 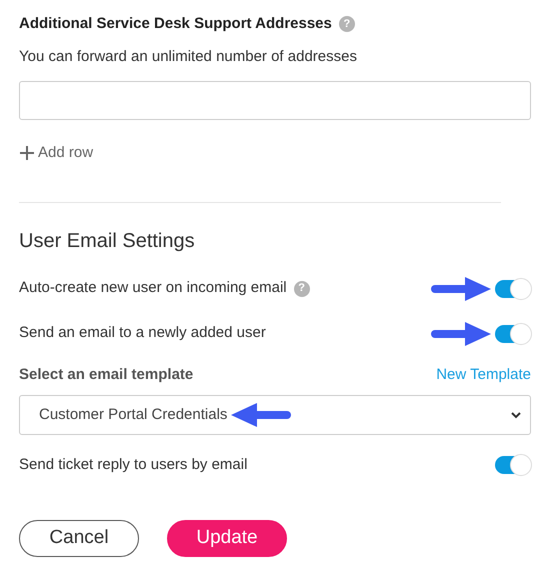 I want to click on setting-label: Send an email to a newly added user, so click(x=142, y=333).